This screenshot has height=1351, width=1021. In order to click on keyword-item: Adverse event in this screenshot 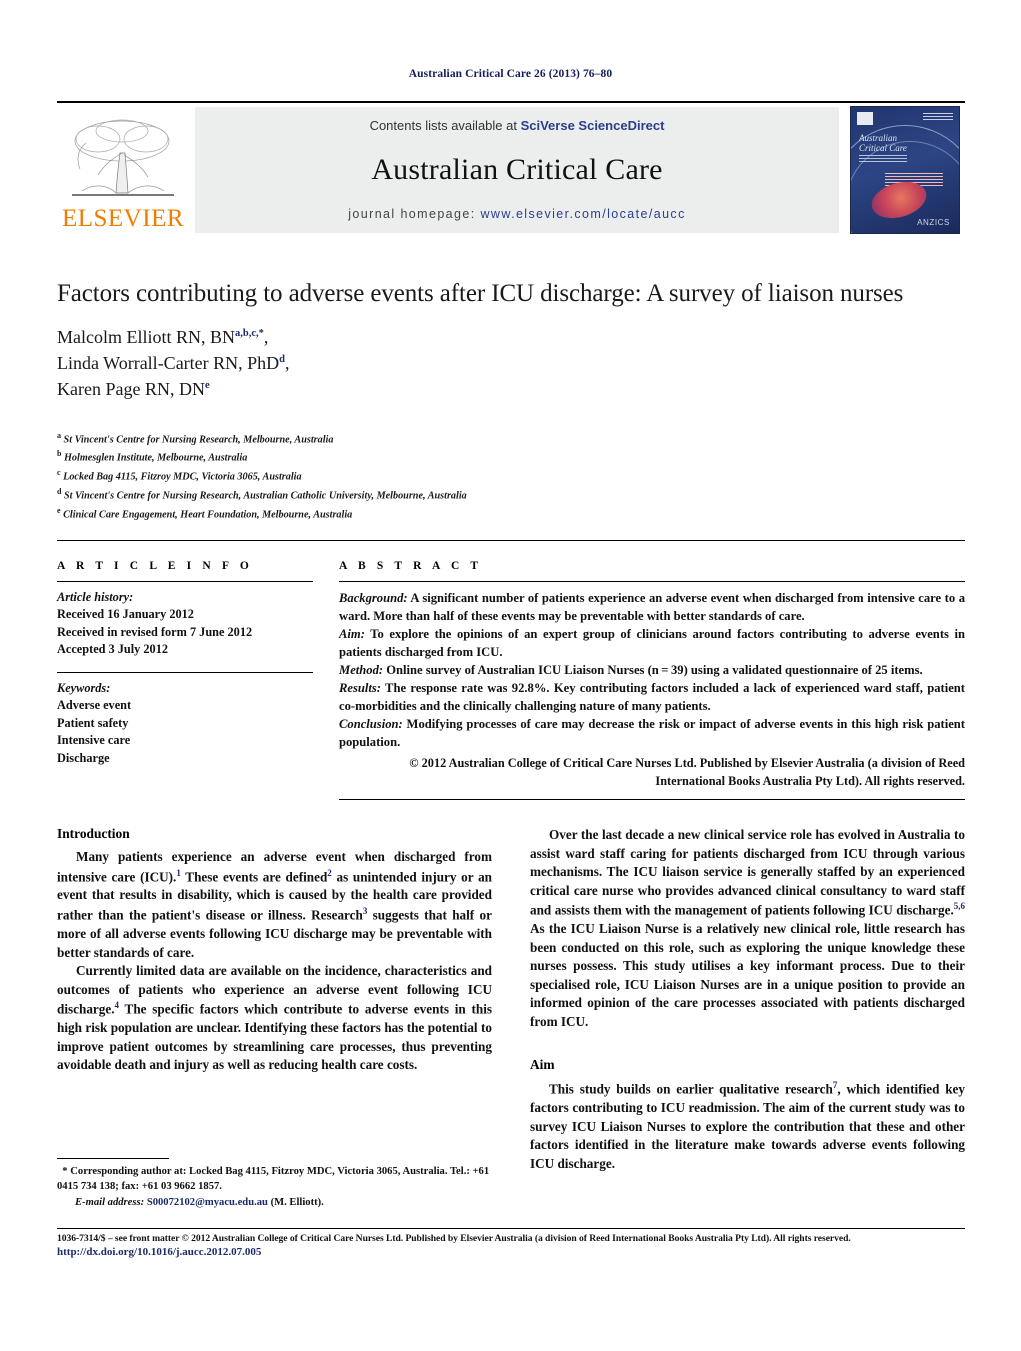, I will do `click(94, 705)`.